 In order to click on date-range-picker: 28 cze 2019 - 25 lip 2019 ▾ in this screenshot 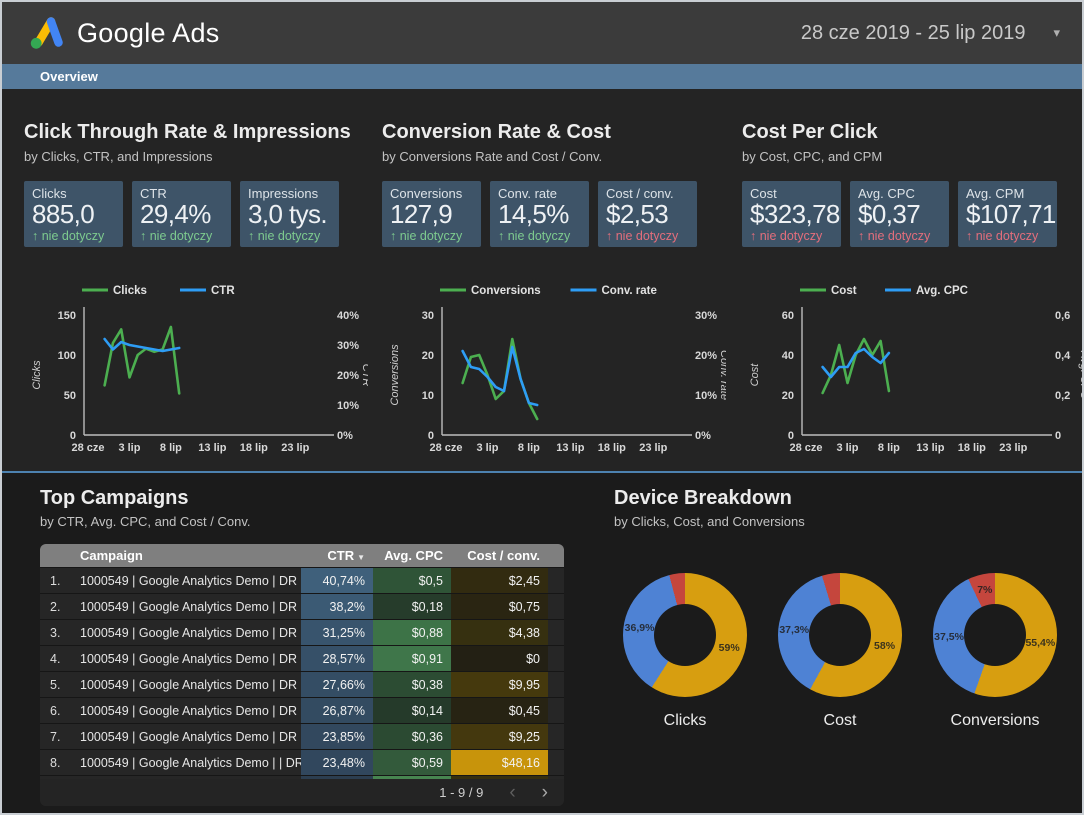, I will do `click(941, 33)`.